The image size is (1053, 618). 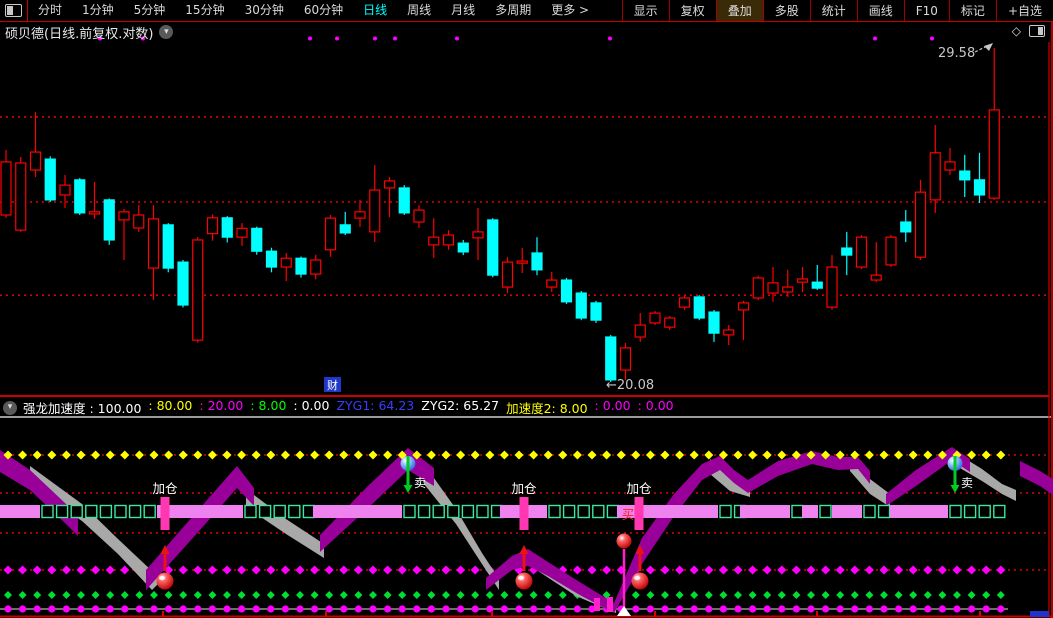 I want to click on action-button: 复权, so click(x=692, y=10).